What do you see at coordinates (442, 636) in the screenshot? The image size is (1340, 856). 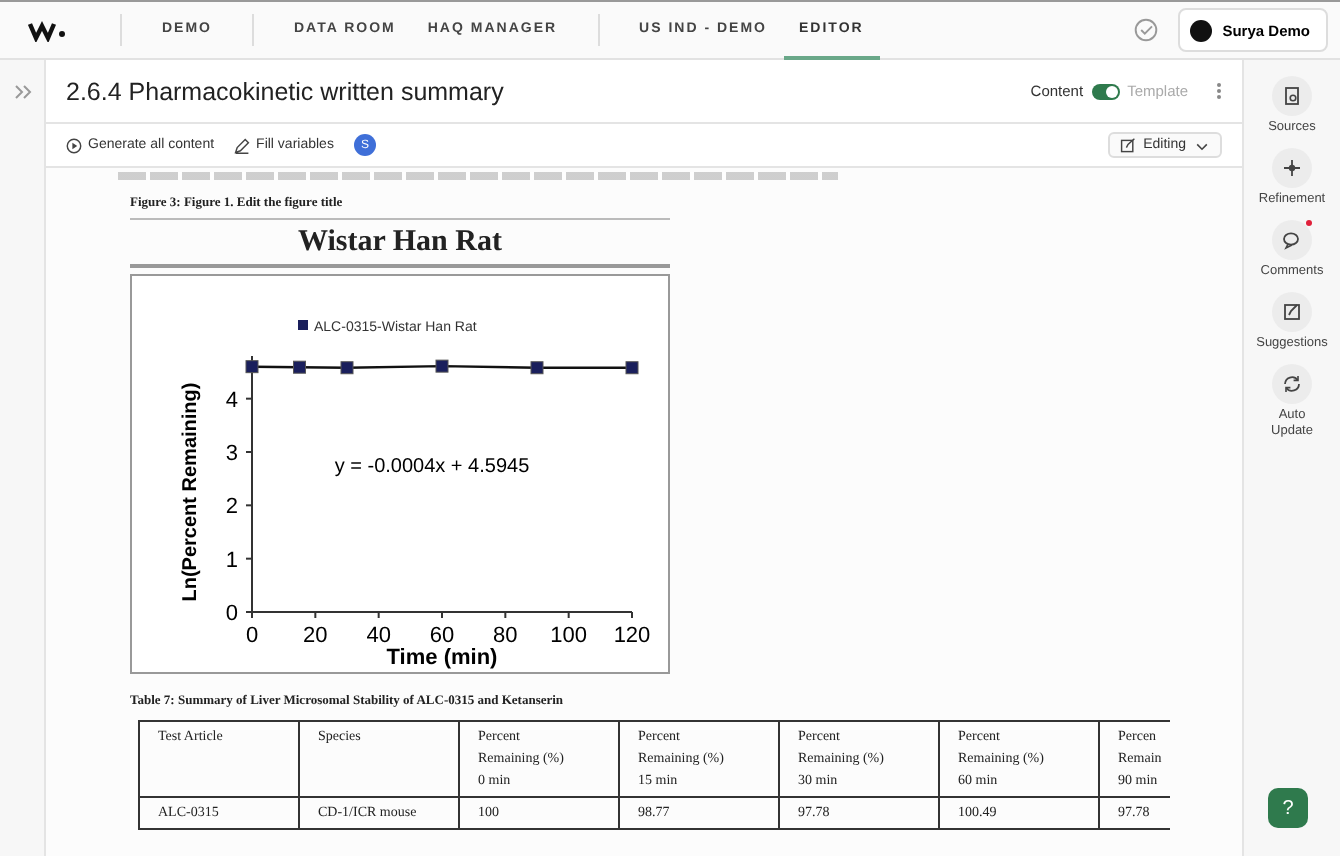 I see `x-tick-label: 60` at bounding box center [442, 636].